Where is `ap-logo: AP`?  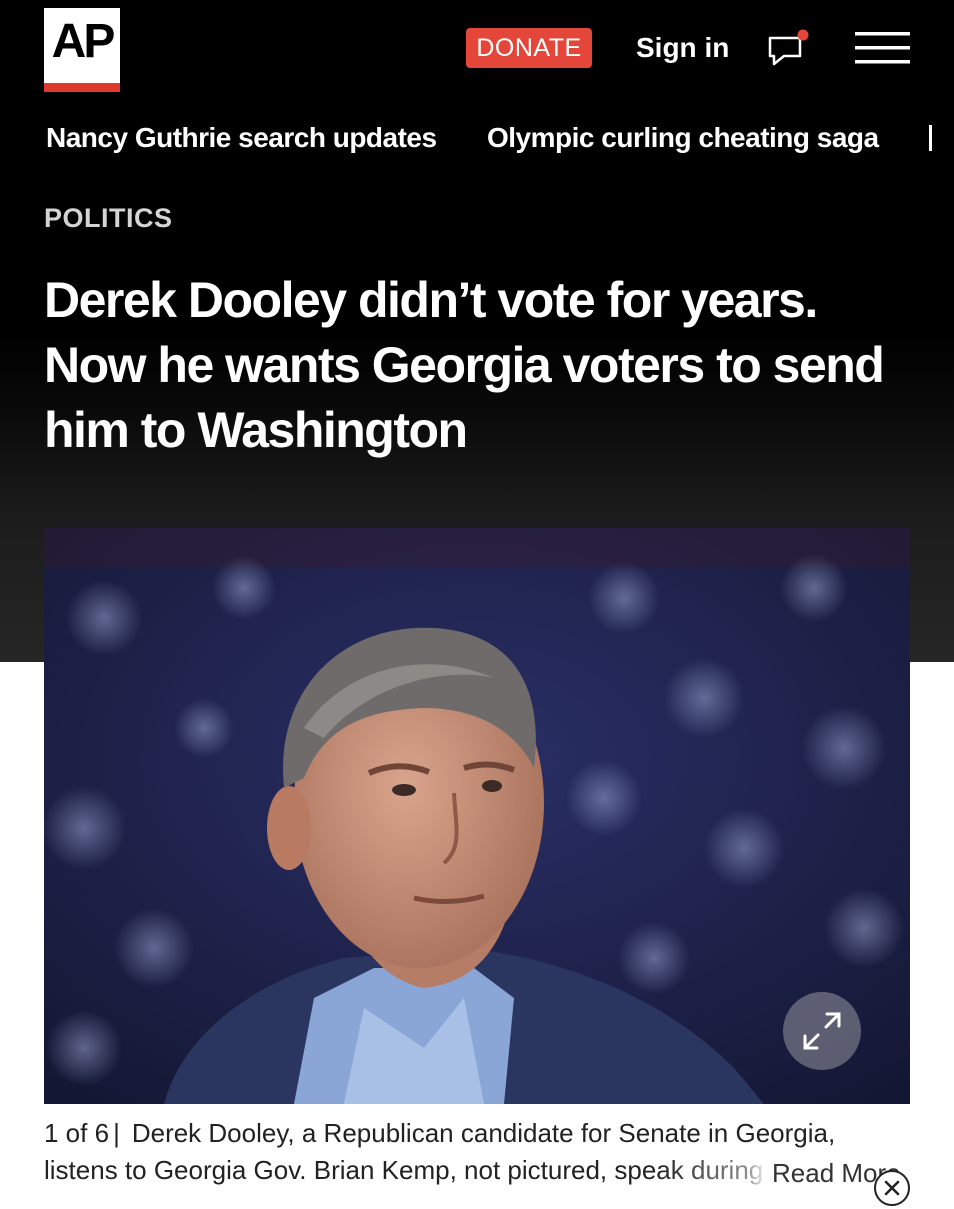 ap-logo: AP is located at coordinates (82, 50).